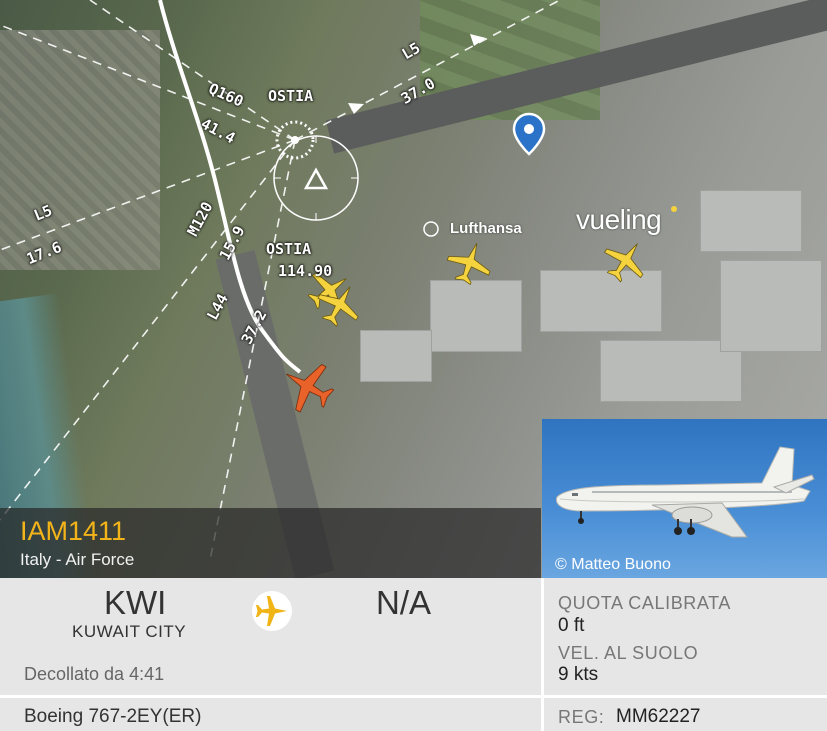 The height and width of the screenshot is (731, 827). Describe the element at coordinates (272, 611) in the screenshot. I see `route-plane-icon` at that location.